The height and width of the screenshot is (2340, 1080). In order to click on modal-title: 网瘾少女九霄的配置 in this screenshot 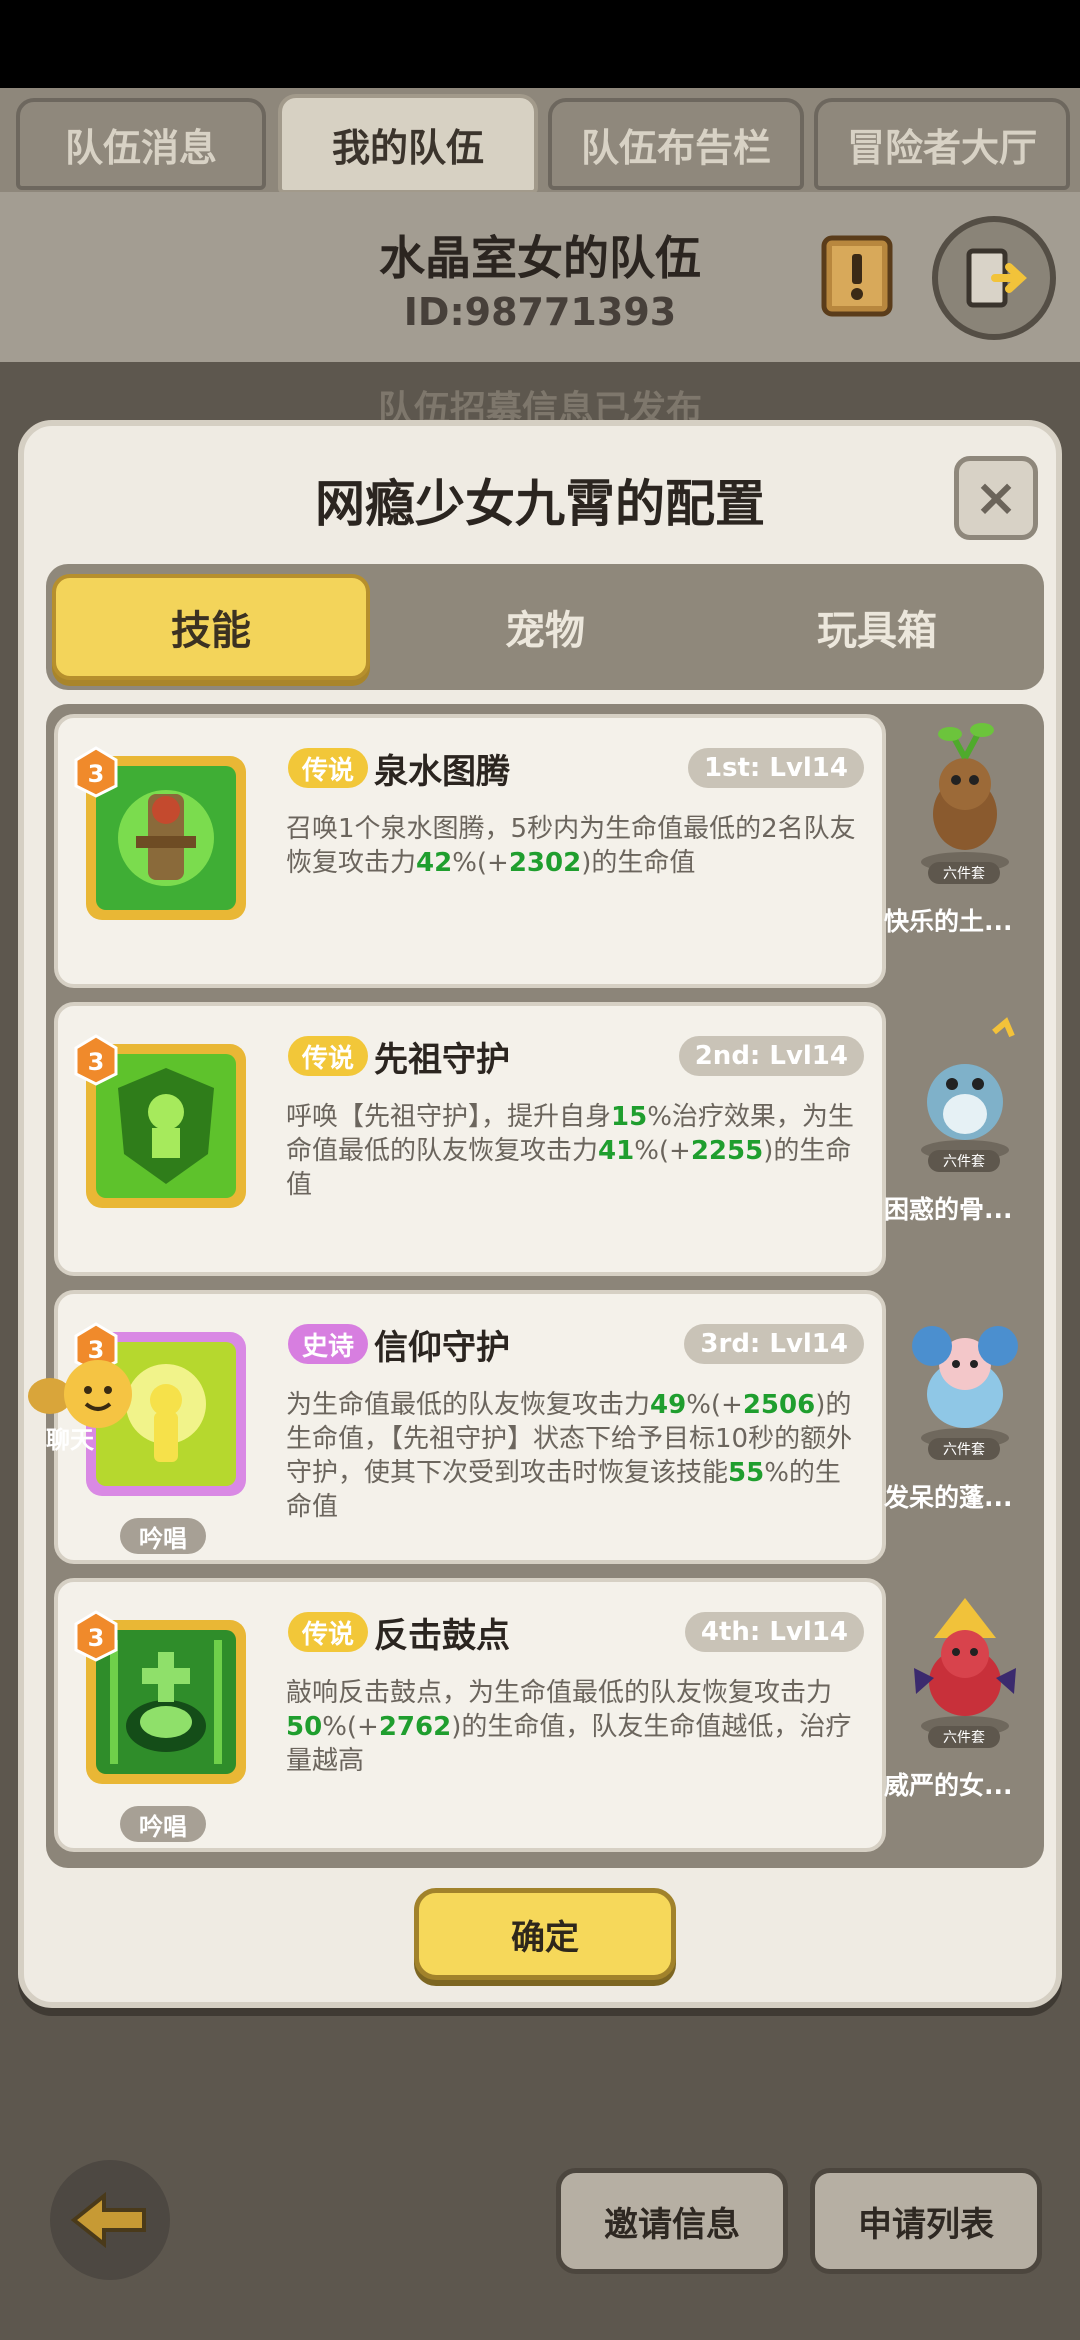, I will do `click(540, 504)`.